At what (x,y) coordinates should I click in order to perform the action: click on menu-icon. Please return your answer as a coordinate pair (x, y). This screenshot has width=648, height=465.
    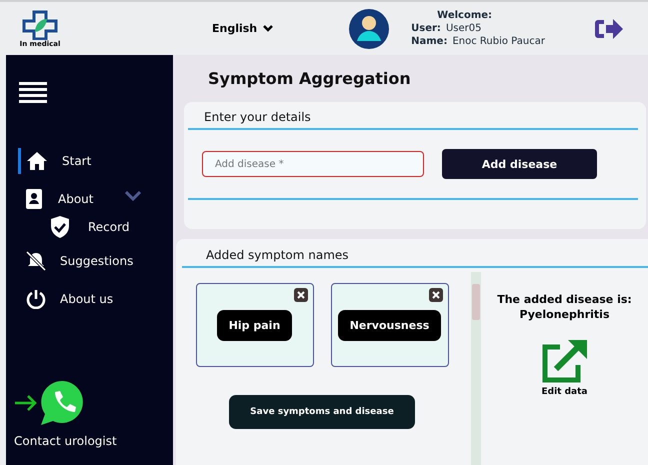
    Looking at the image, I should click on (33, 93).